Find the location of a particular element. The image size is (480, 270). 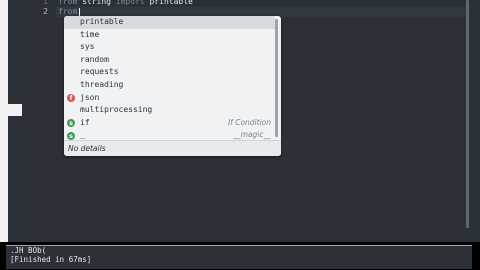

autocomplete-item-label: multiprocessing is located at coordinates (116, 110).